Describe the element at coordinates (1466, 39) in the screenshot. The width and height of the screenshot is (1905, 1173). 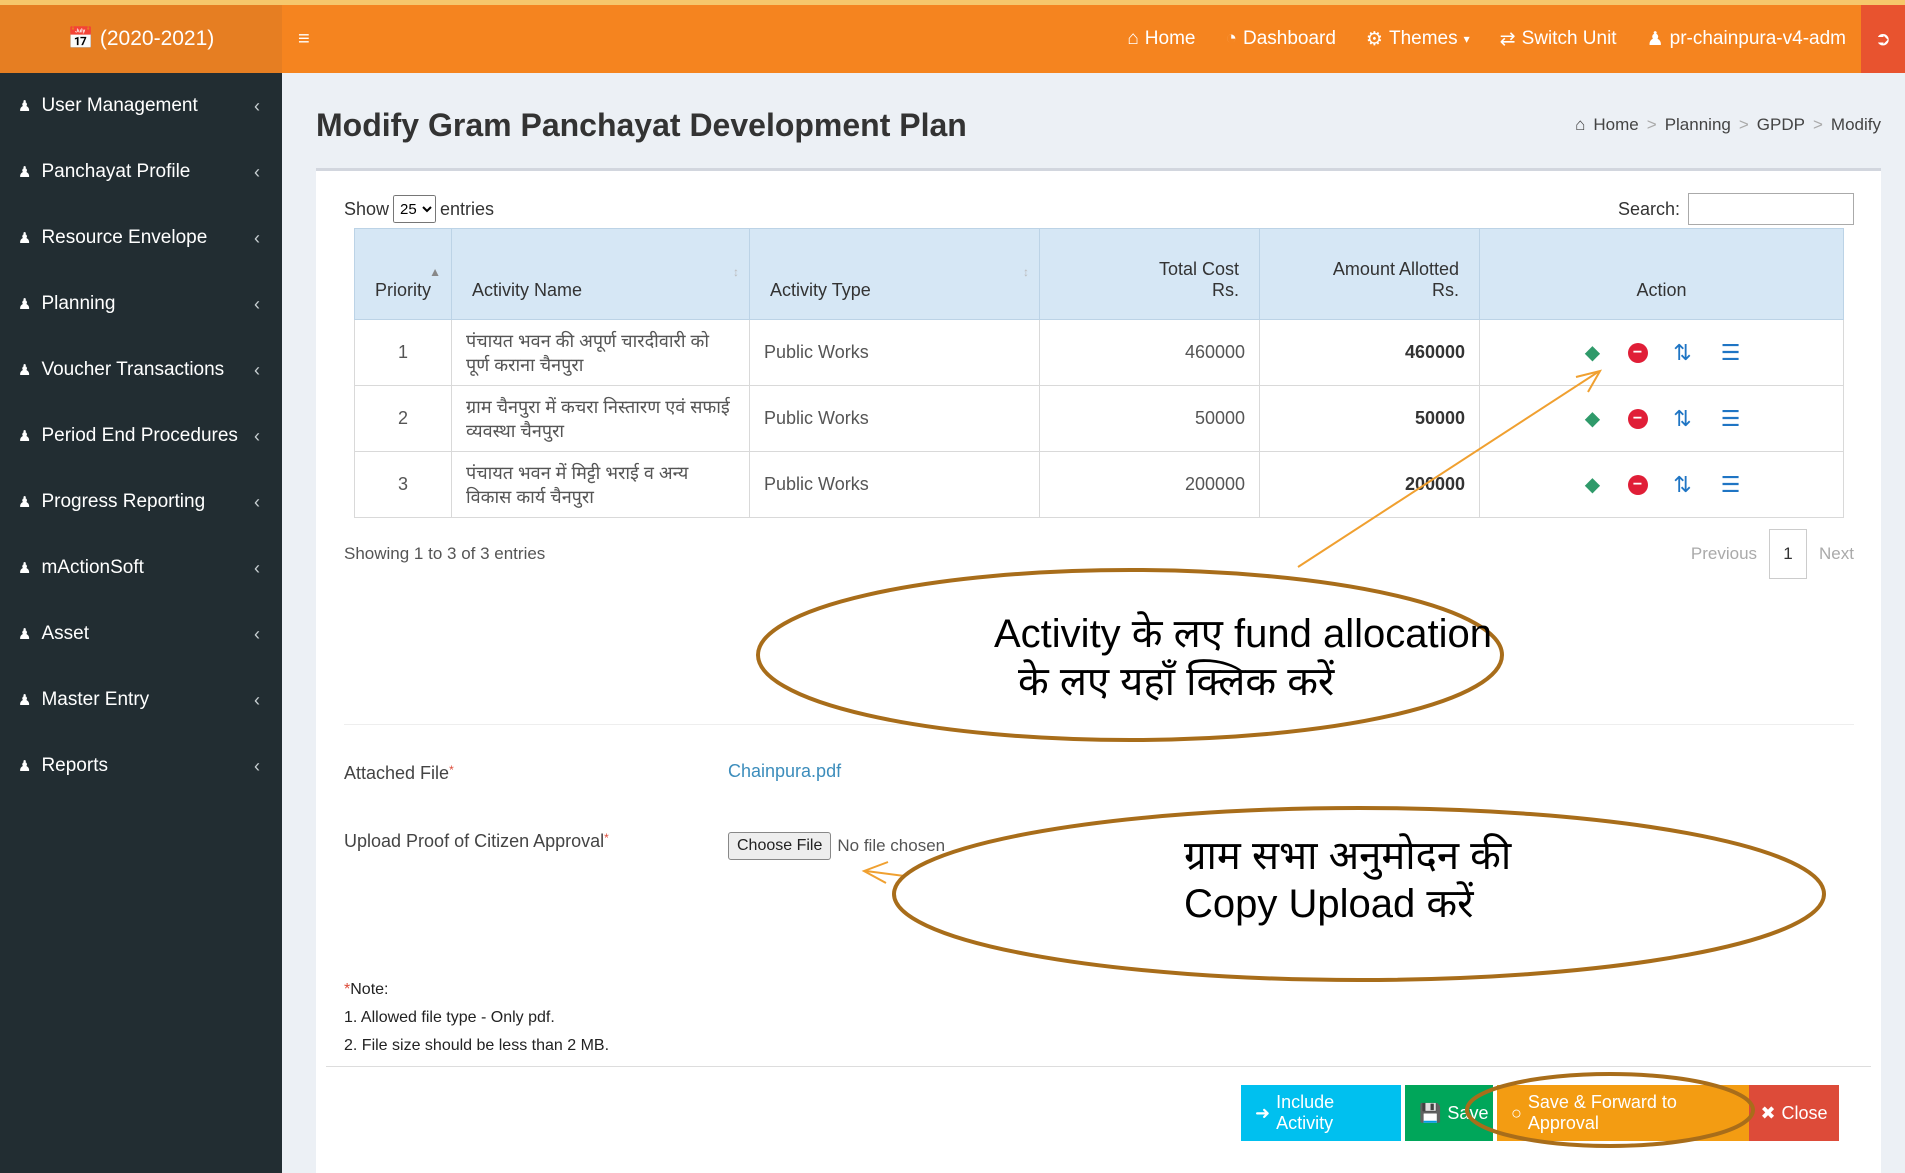
I see `caret-down-icon: ▾` at that location.